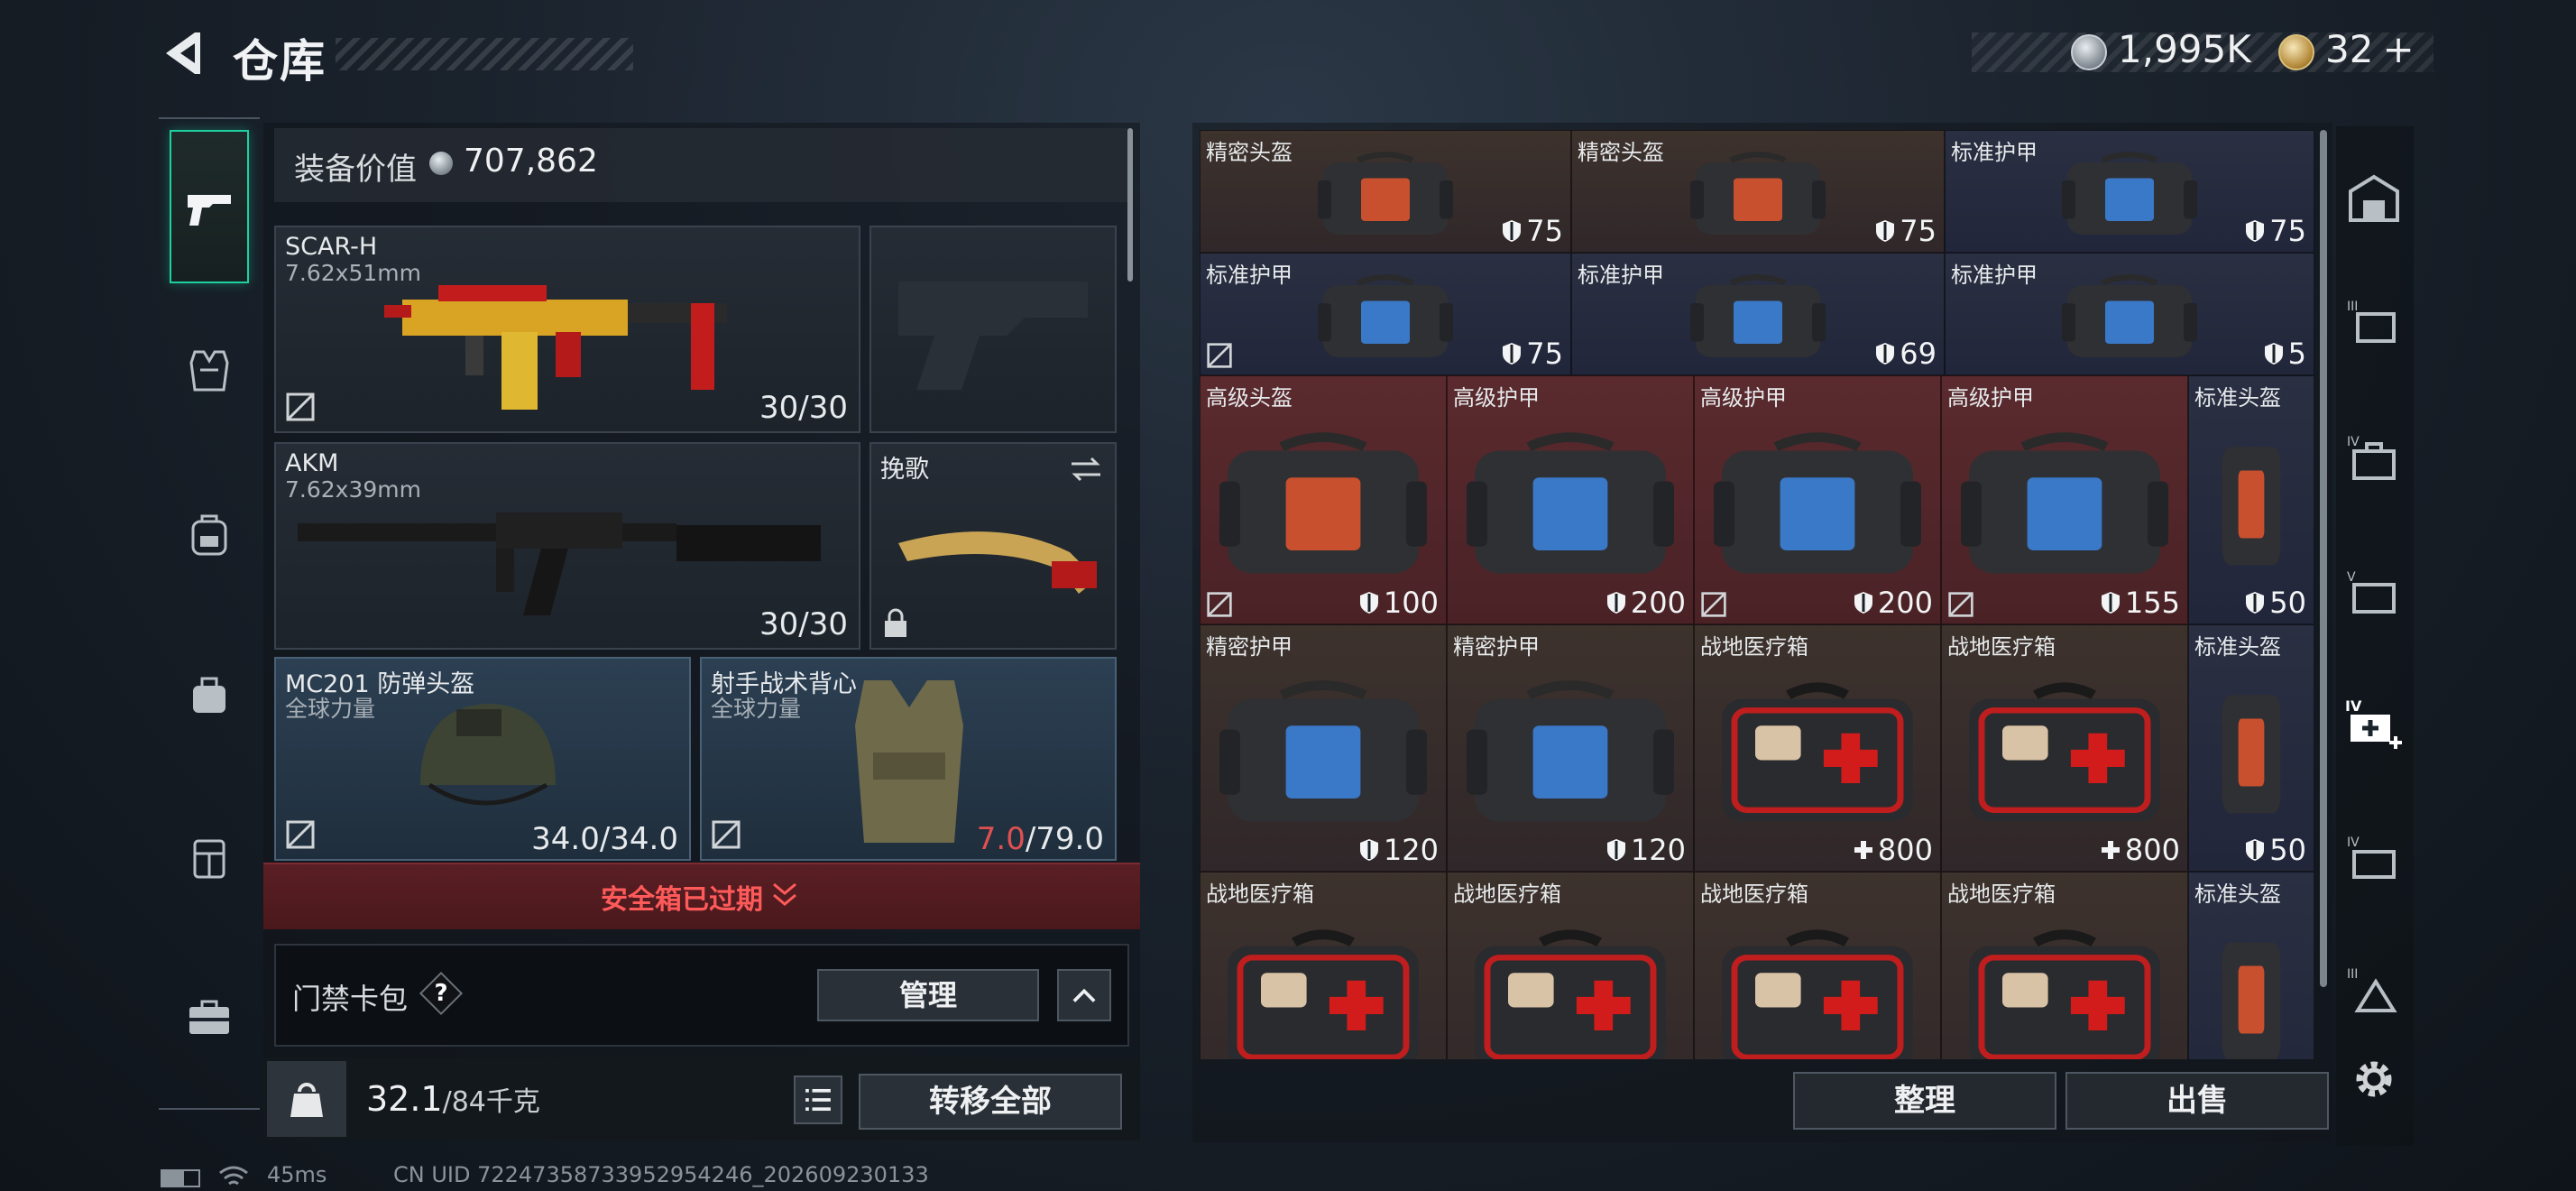 This screenshot has height=1191, width=2576. What do you see at coordinates (2152, 850) in the screenshot?
I see `item-stat-value: 800` at bounding box center [2152, 850].